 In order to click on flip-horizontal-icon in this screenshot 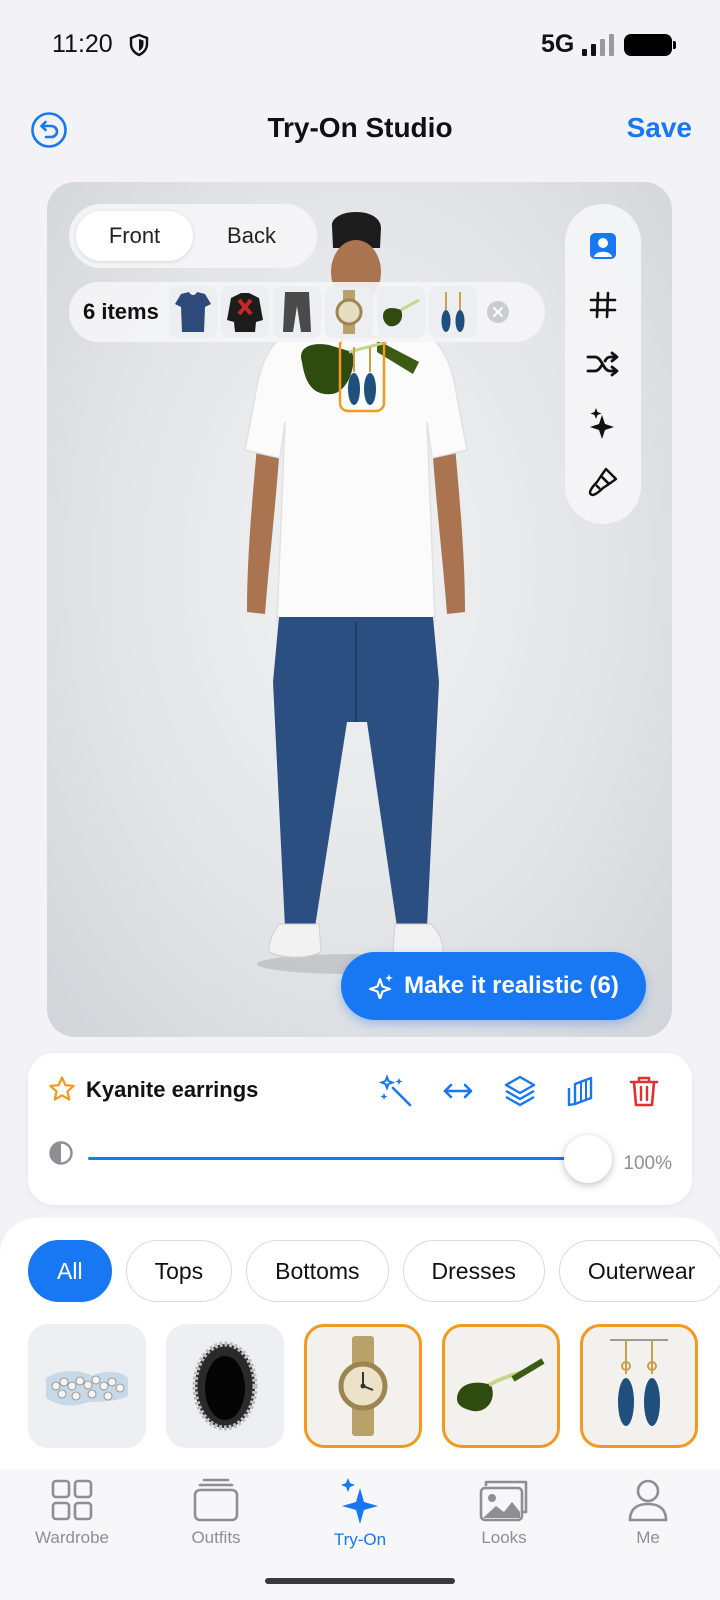, I will do `click(458, 1091)`.